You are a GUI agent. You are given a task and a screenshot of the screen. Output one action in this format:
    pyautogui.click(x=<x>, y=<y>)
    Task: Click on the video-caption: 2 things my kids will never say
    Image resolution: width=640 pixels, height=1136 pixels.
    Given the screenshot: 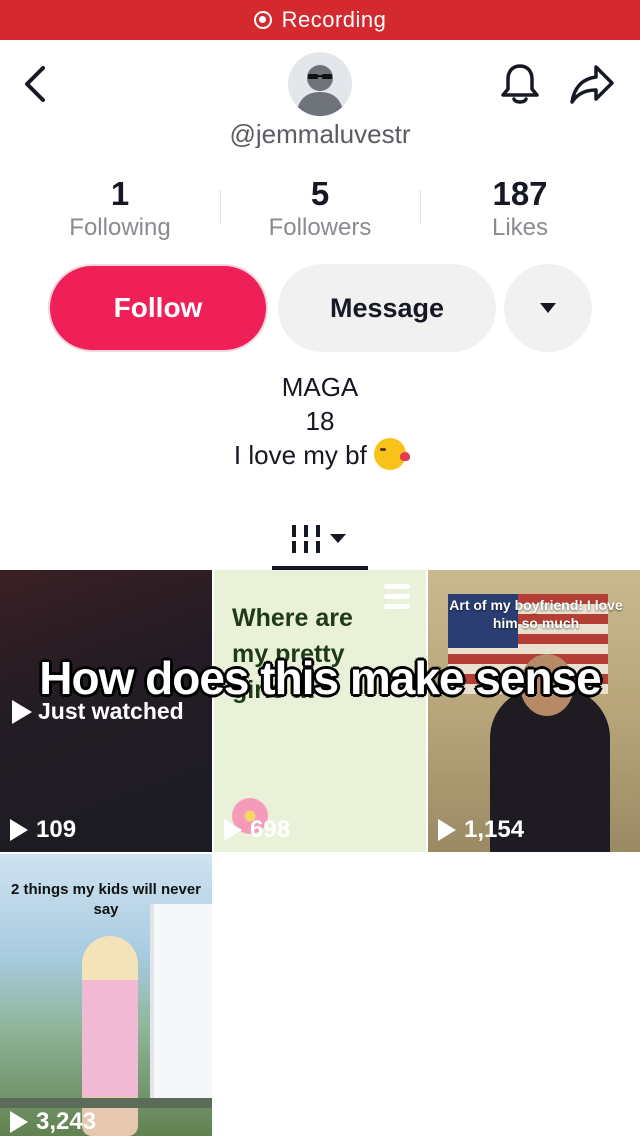 What is the action you would take?
    pyautogui.click(x=106, y=899)
    